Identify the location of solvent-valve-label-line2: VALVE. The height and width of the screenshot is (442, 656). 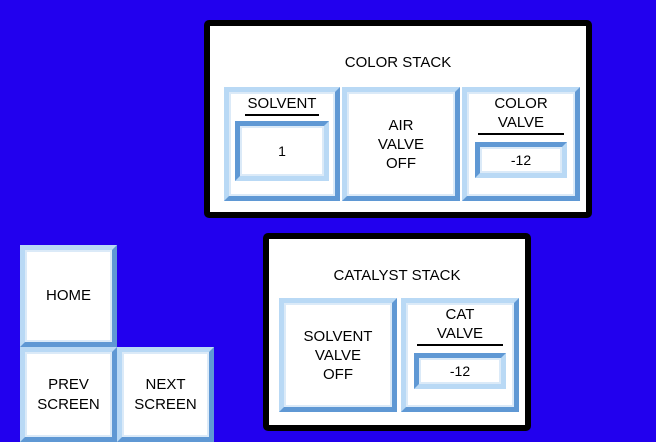
(338, 355).